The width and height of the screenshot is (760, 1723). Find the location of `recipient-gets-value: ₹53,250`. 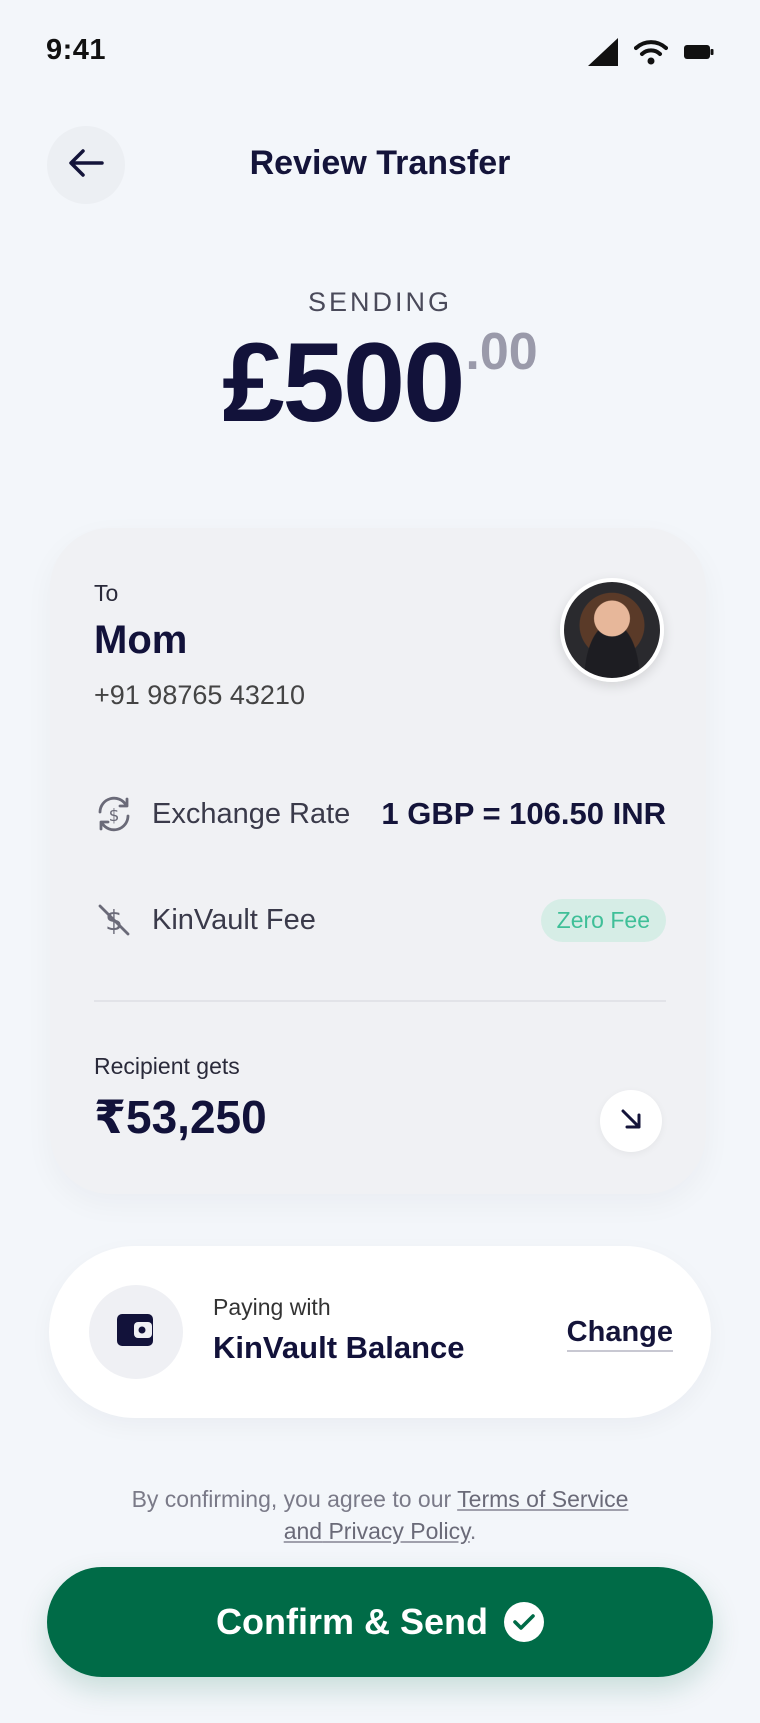

recipient-gets-value: ₹53,250 is located at coordinates (180, 1117).